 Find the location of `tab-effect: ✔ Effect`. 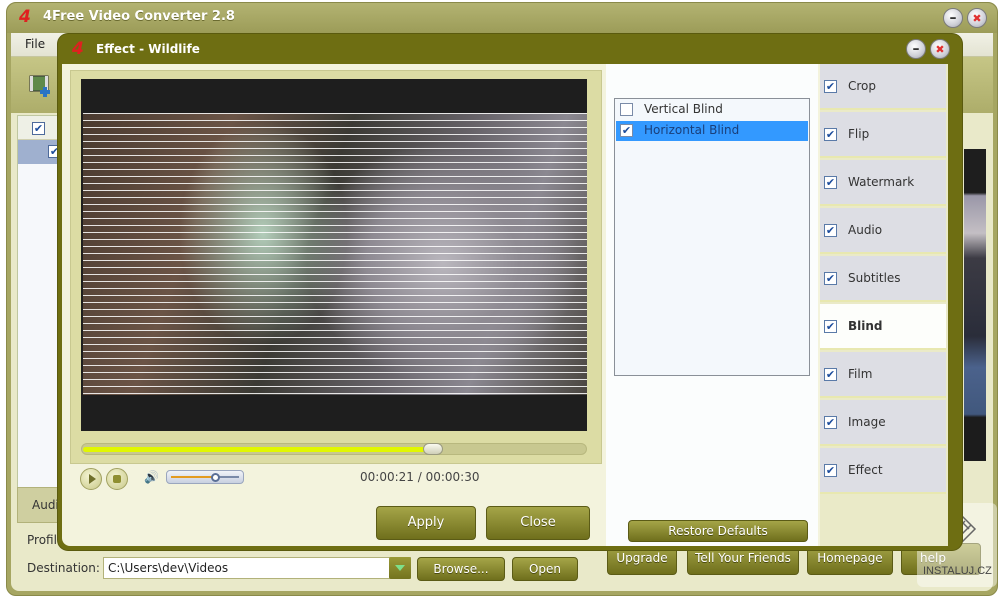

tab-effect: ✔ Effect is located at coordinates (883, 471).